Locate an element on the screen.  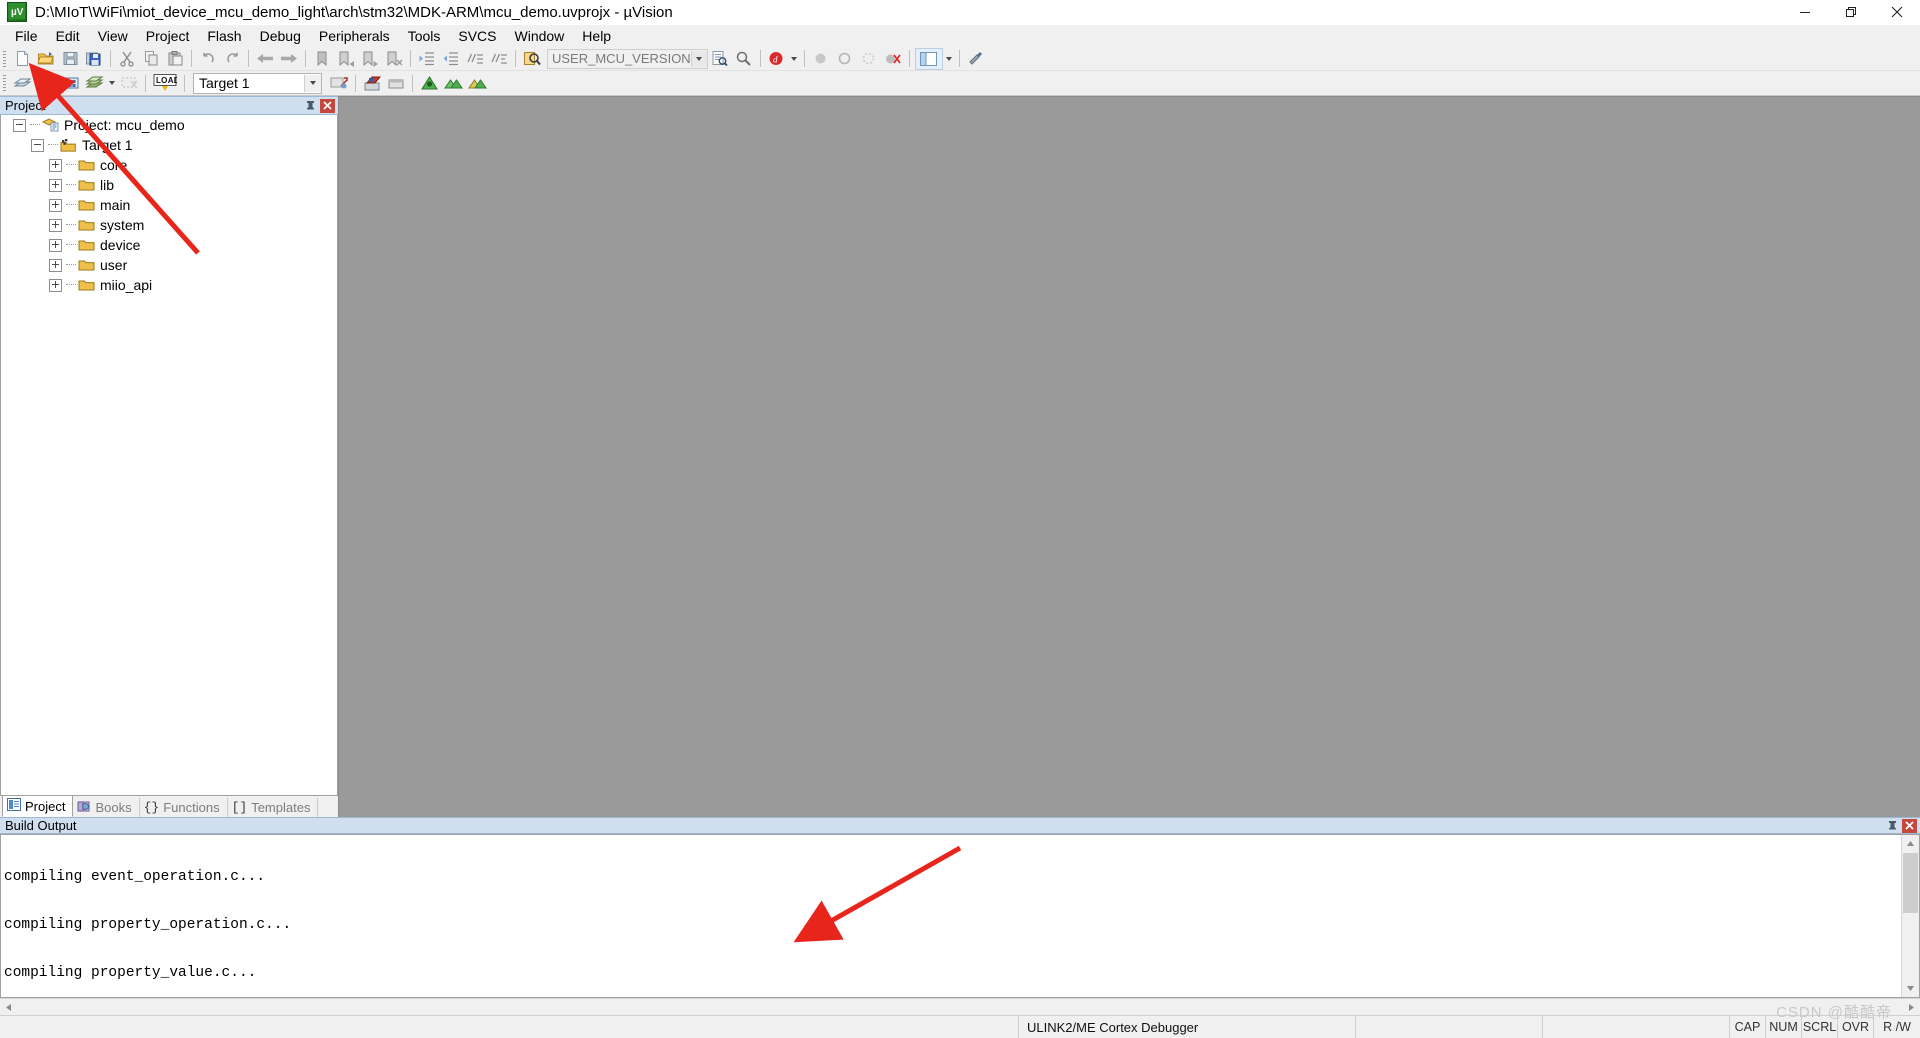
cut-icon is located at coordinates (127, 59).